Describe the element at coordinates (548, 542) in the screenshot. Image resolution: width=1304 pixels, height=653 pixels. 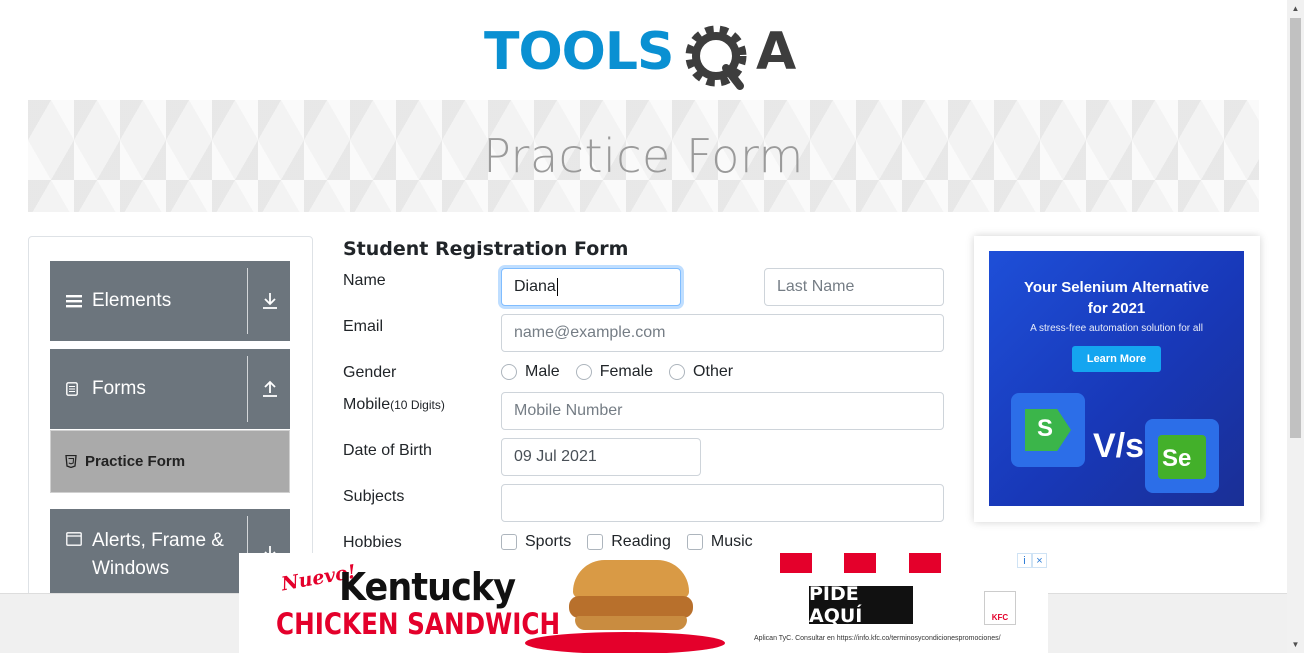
I see `checkbox-label: Sports` at that location.